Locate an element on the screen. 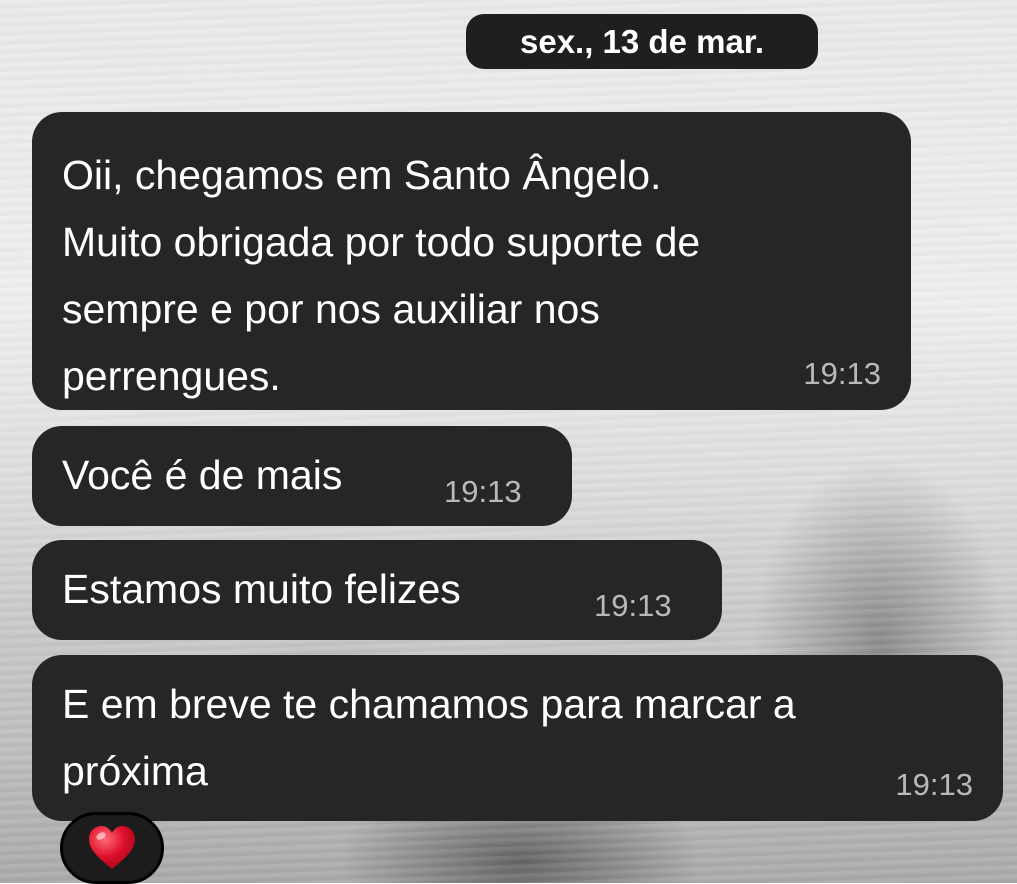  message-bubble: Você é de mais 19:13 is located at coordinates (302, 476).